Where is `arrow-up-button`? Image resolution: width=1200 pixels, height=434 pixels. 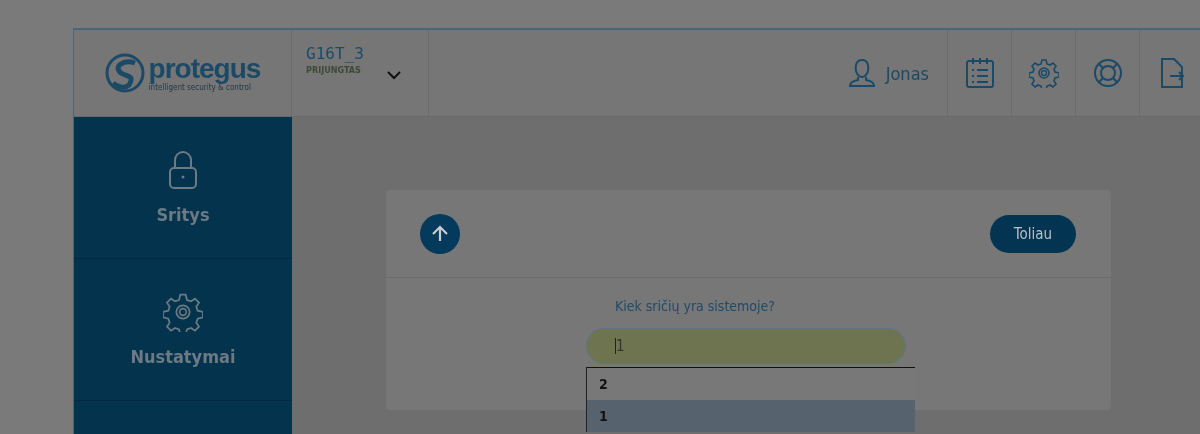 arrow-up-button is located at coordinates (440, 233).